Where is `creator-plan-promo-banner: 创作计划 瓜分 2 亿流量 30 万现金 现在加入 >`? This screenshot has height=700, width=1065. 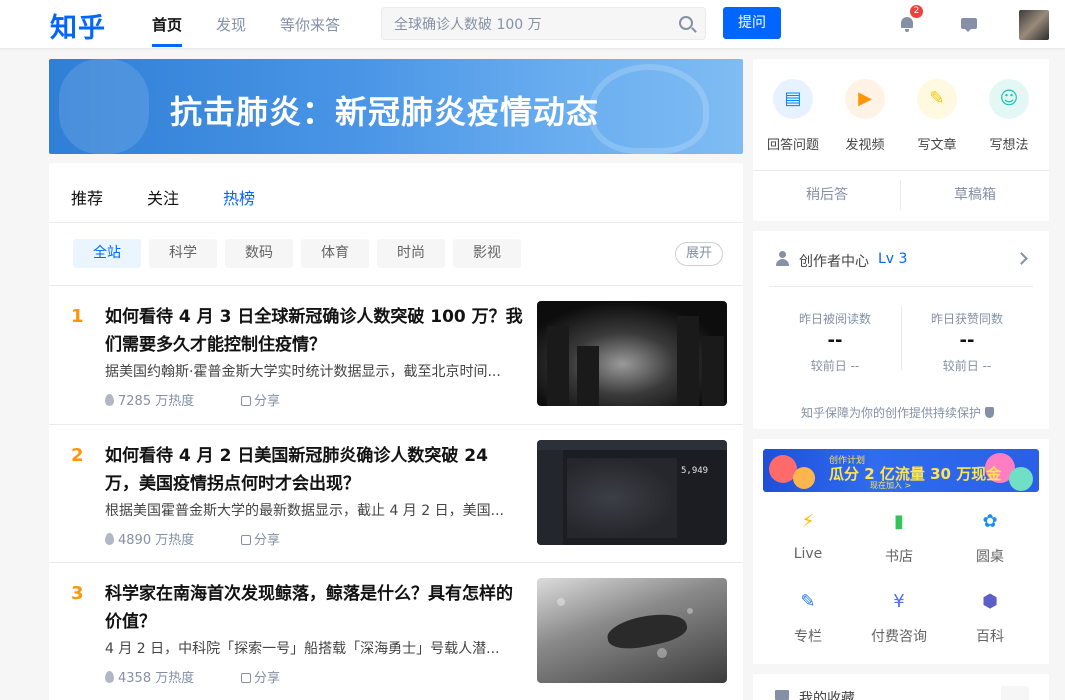 creator-plan-promo-banner: 创作计划 瓜分 2 亿流量 30 万现金 现在加入 > is located at coordinates (901, 470).